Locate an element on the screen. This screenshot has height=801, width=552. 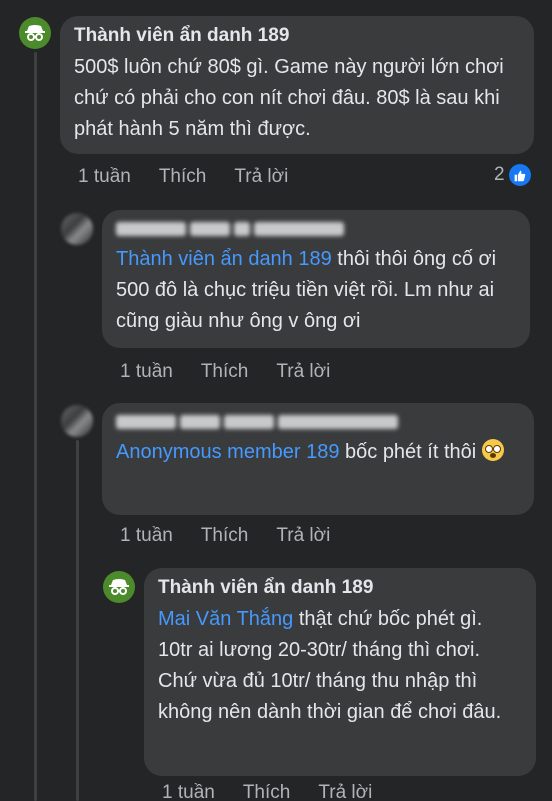
mention-link: Mai Văn Thắng is located at coordinates (225, 619).